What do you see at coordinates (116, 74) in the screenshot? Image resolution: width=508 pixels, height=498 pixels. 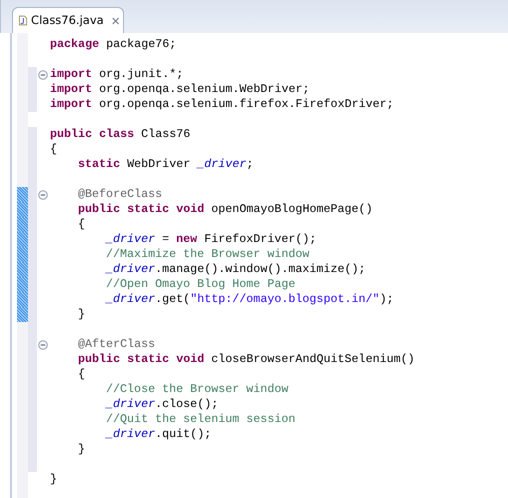 I see `code-line: import org.junit.*;` at bounding box center [116, 74].